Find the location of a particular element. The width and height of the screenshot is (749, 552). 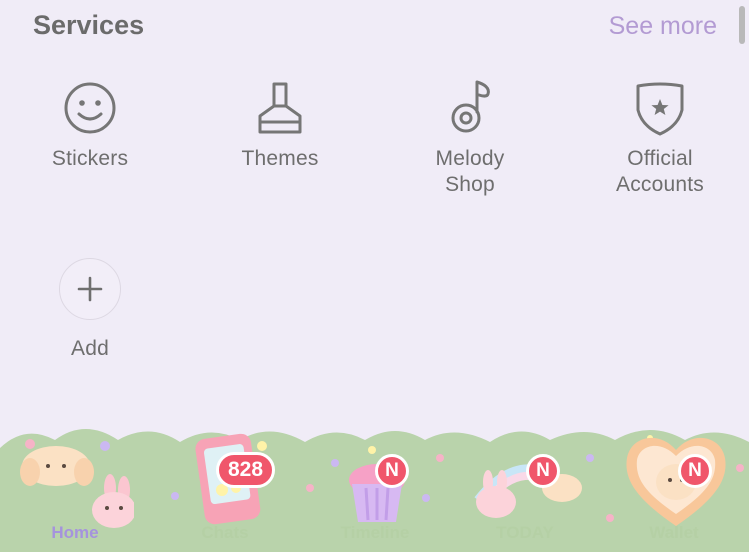

service-add: Add is located at coordinates (90, 310).